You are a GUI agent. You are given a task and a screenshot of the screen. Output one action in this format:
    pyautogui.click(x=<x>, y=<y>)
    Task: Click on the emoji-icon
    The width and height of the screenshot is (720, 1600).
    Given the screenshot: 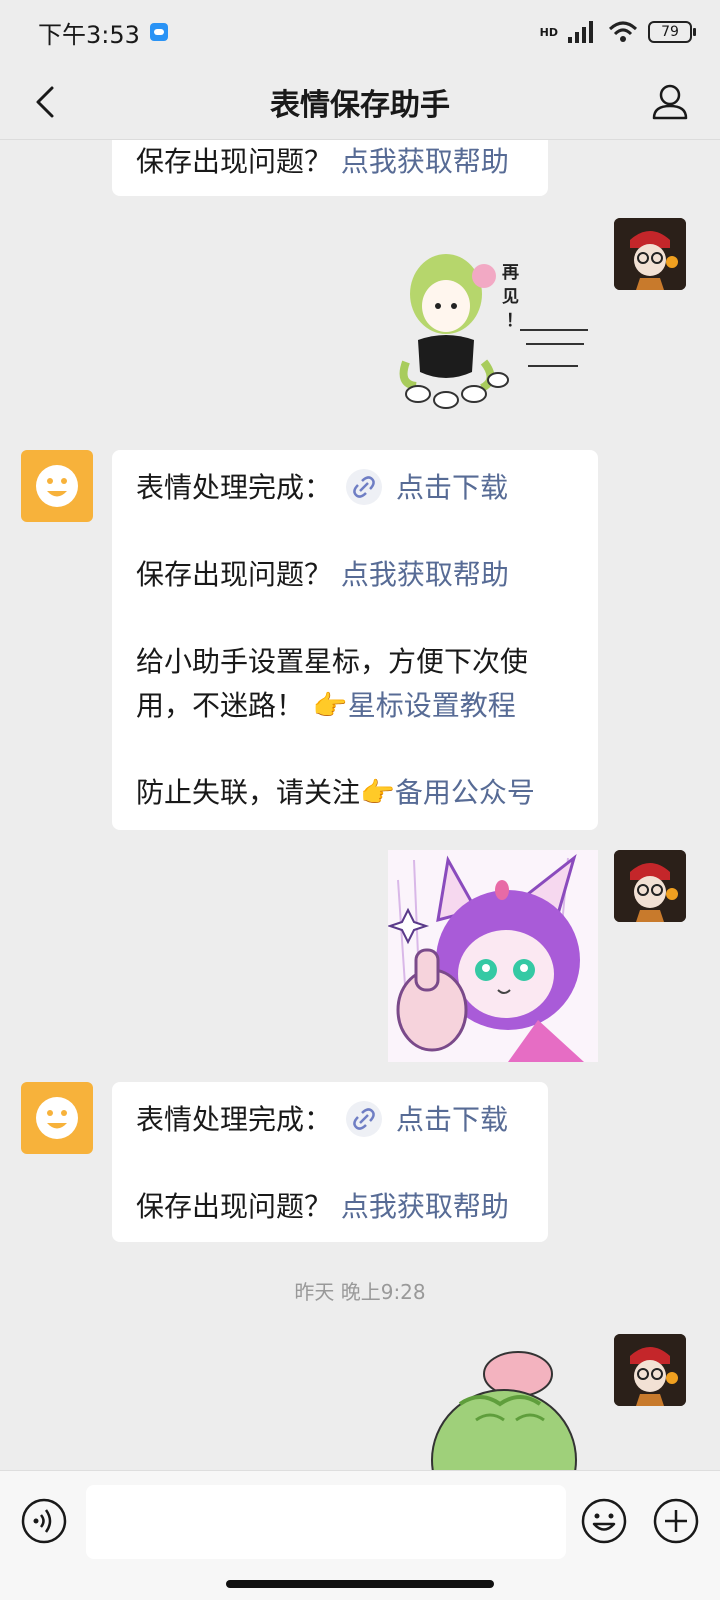 What is the action you would take?
    pyautogui.click(x=604, y=1521)
    